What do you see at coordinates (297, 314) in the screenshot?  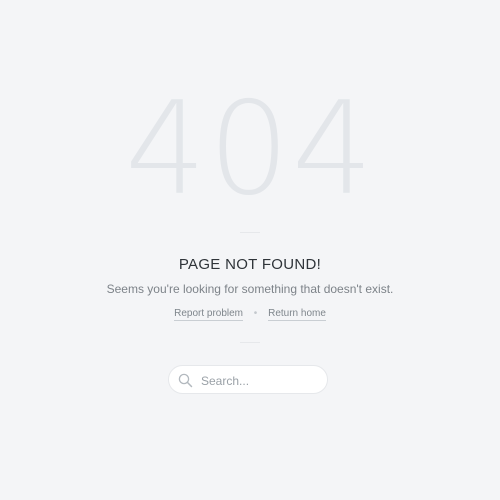 I see `return-home-link: Return home` at bounding box center [297, 314].